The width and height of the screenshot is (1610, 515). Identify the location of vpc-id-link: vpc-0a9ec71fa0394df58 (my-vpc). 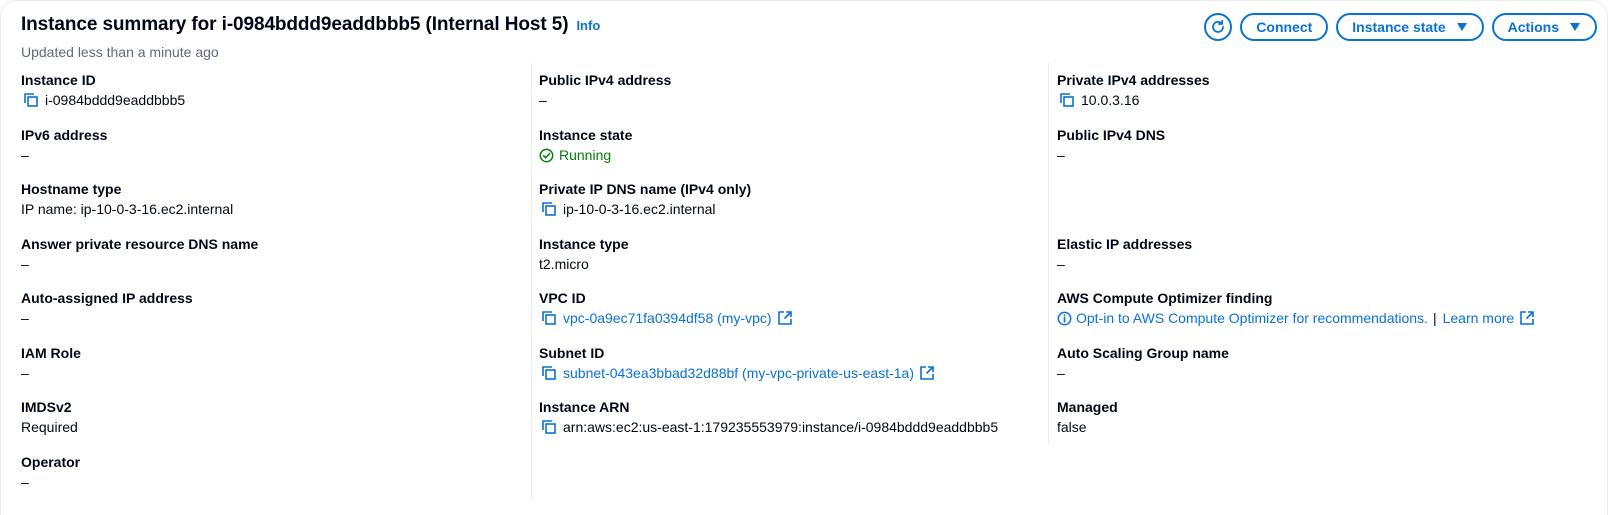
(667, 318).